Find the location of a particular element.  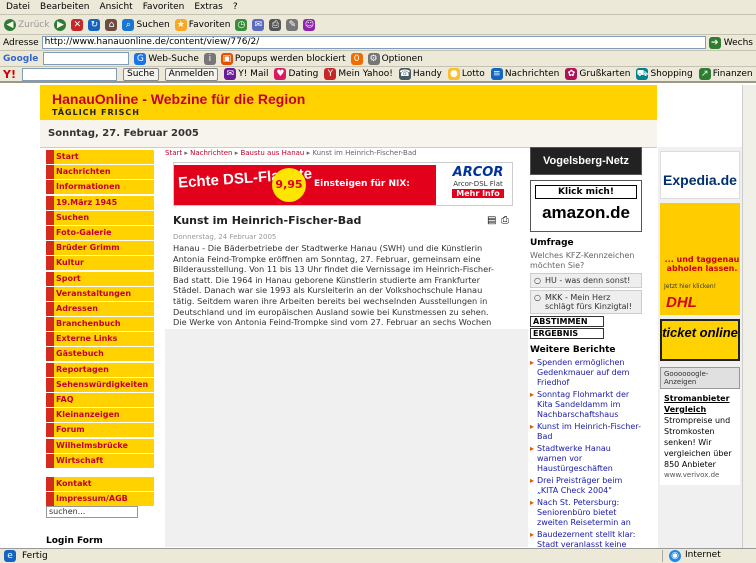

nav-item: Forum is located at coordinates (100, 430).